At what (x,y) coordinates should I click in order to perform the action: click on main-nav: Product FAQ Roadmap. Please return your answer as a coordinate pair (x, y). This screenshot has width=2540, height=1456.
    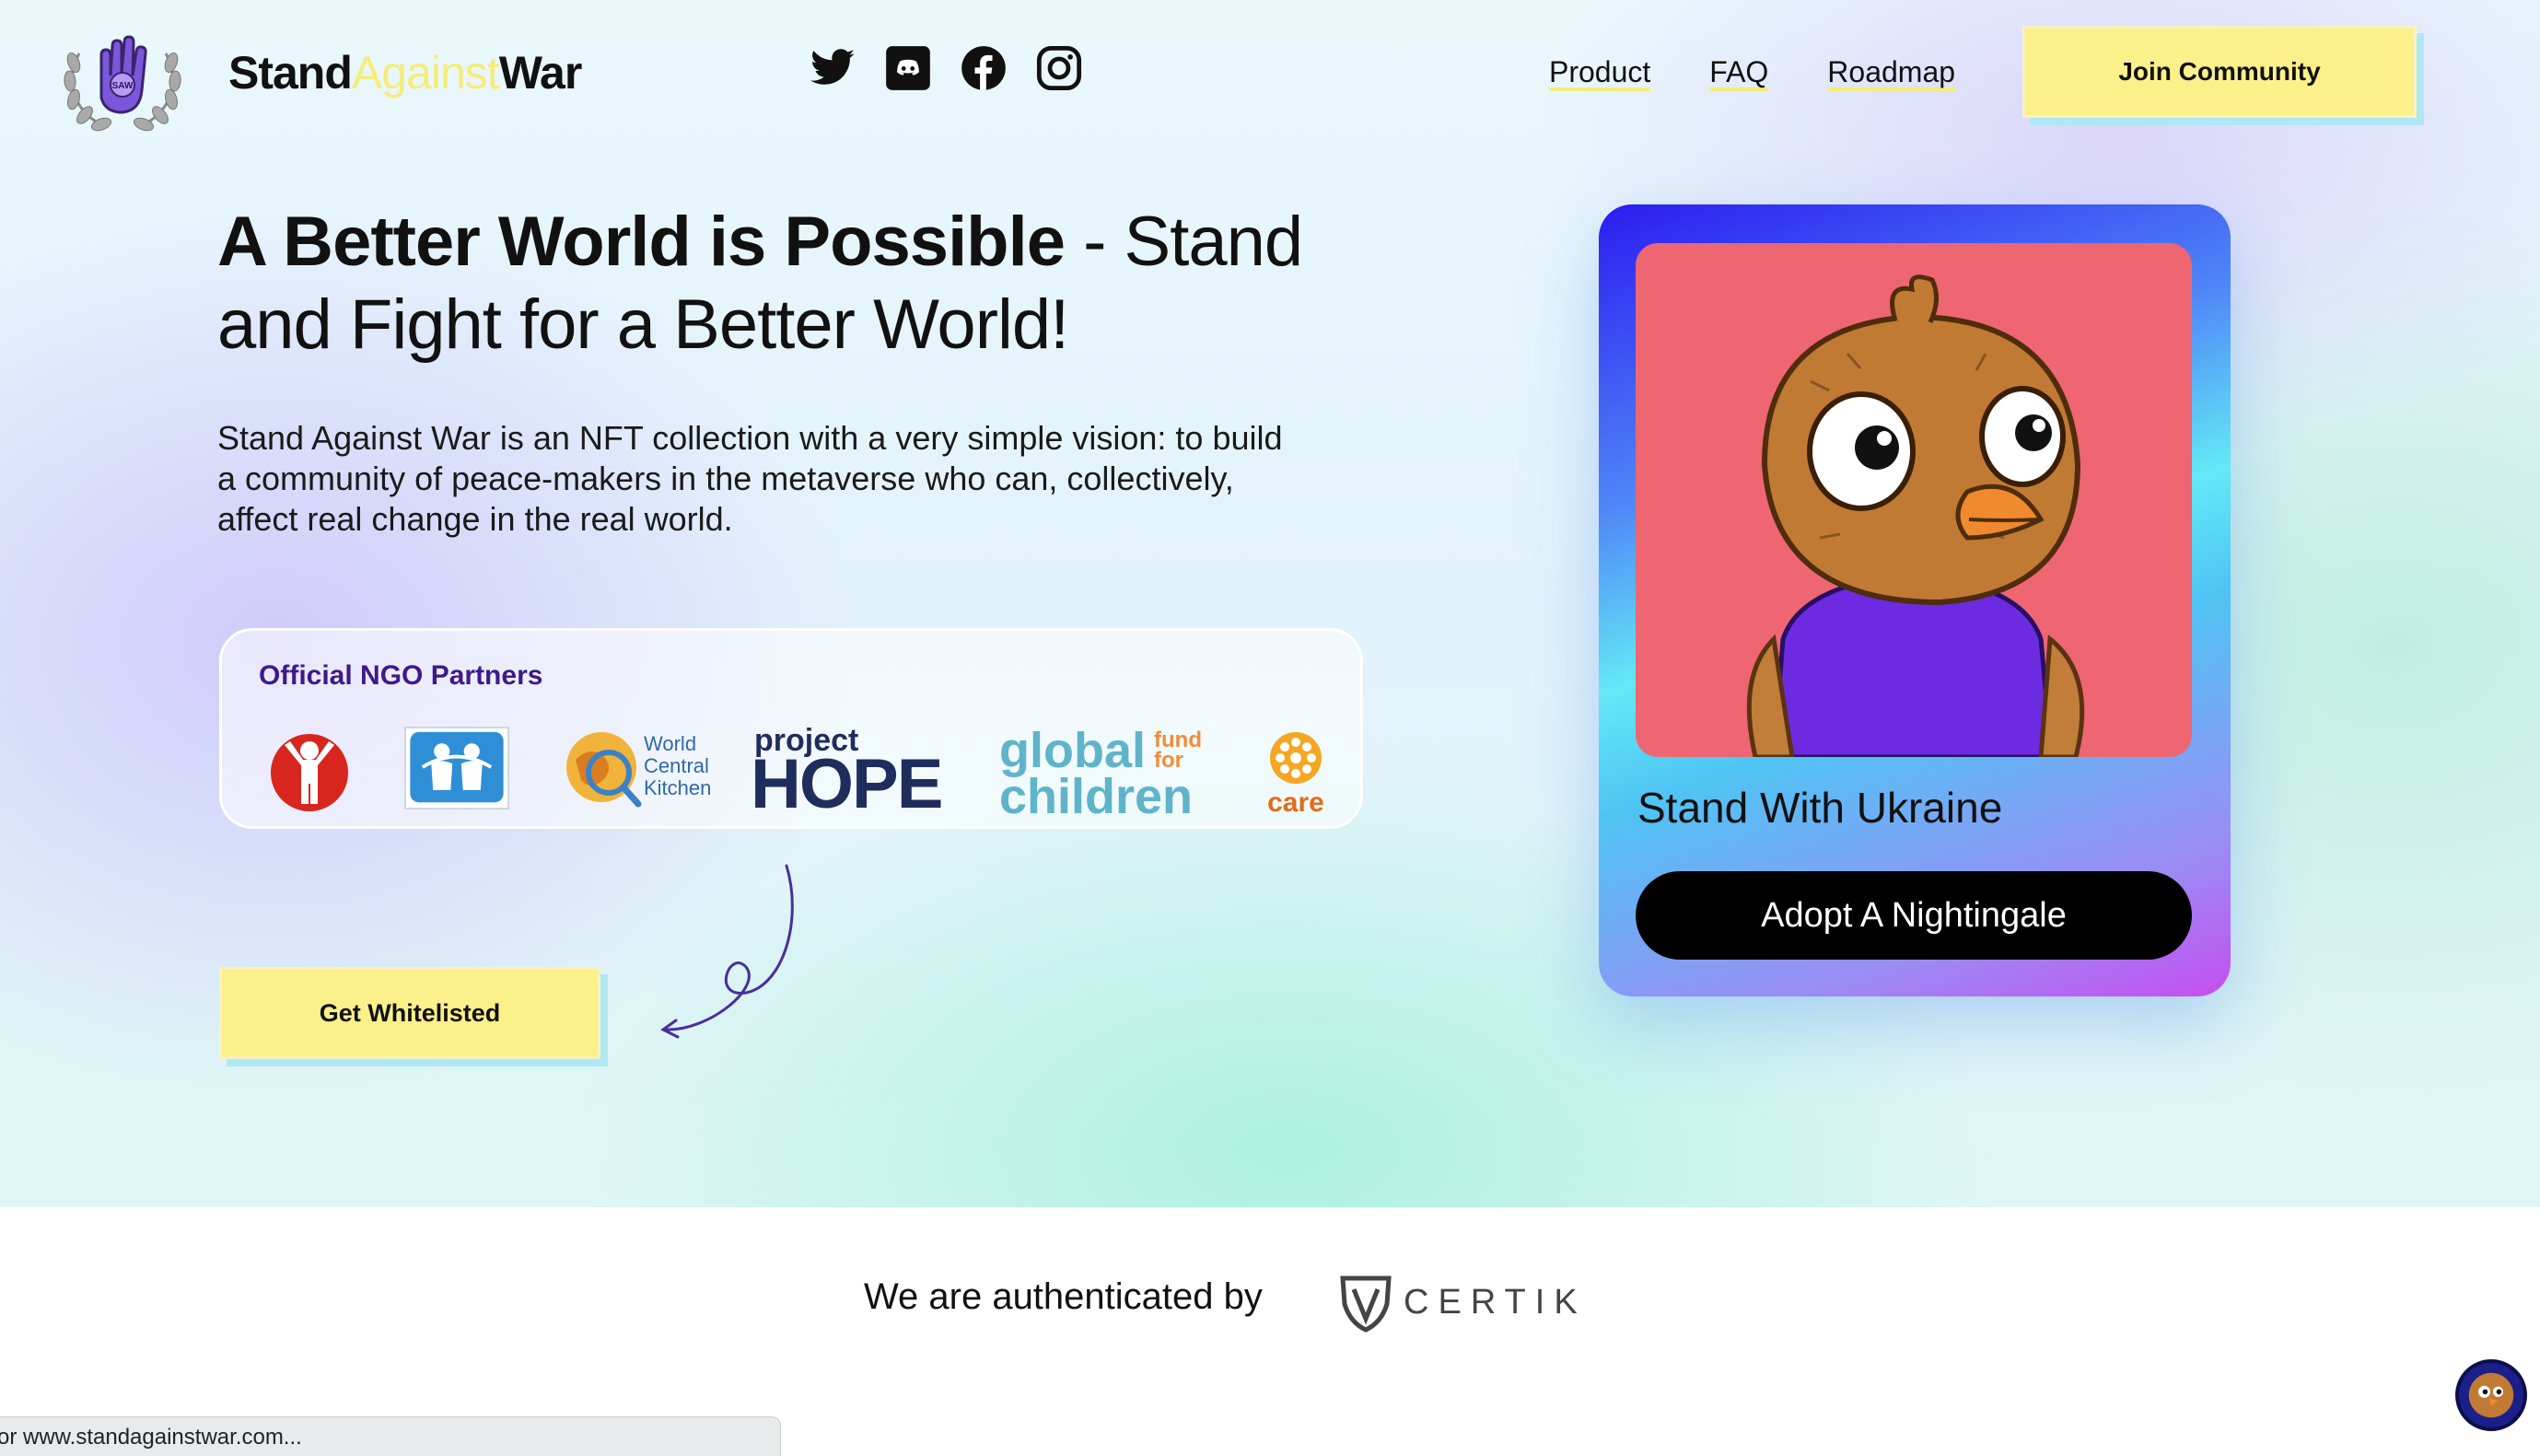
    Looking at the image, I should click on (1752, 73).